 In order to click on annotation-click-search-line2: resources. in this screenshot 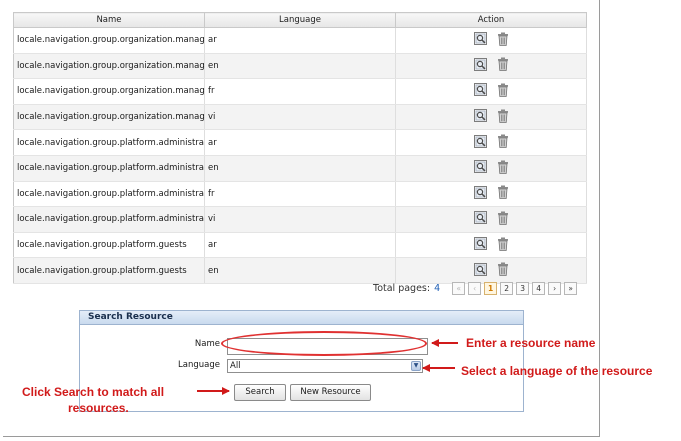, I will do `click(98, 408)`.